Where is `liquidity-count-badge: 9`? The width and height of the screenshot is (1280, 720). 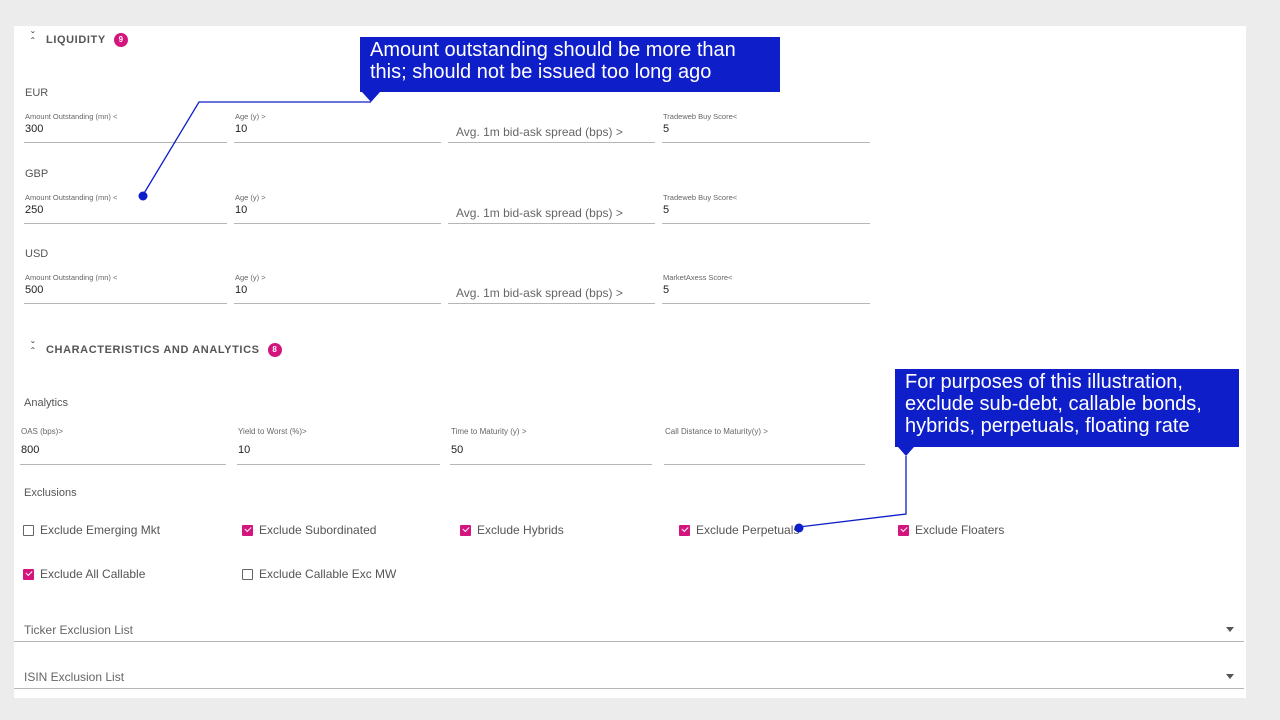
liquidity-count-badge: 9 is located at coordinates (120, 40).